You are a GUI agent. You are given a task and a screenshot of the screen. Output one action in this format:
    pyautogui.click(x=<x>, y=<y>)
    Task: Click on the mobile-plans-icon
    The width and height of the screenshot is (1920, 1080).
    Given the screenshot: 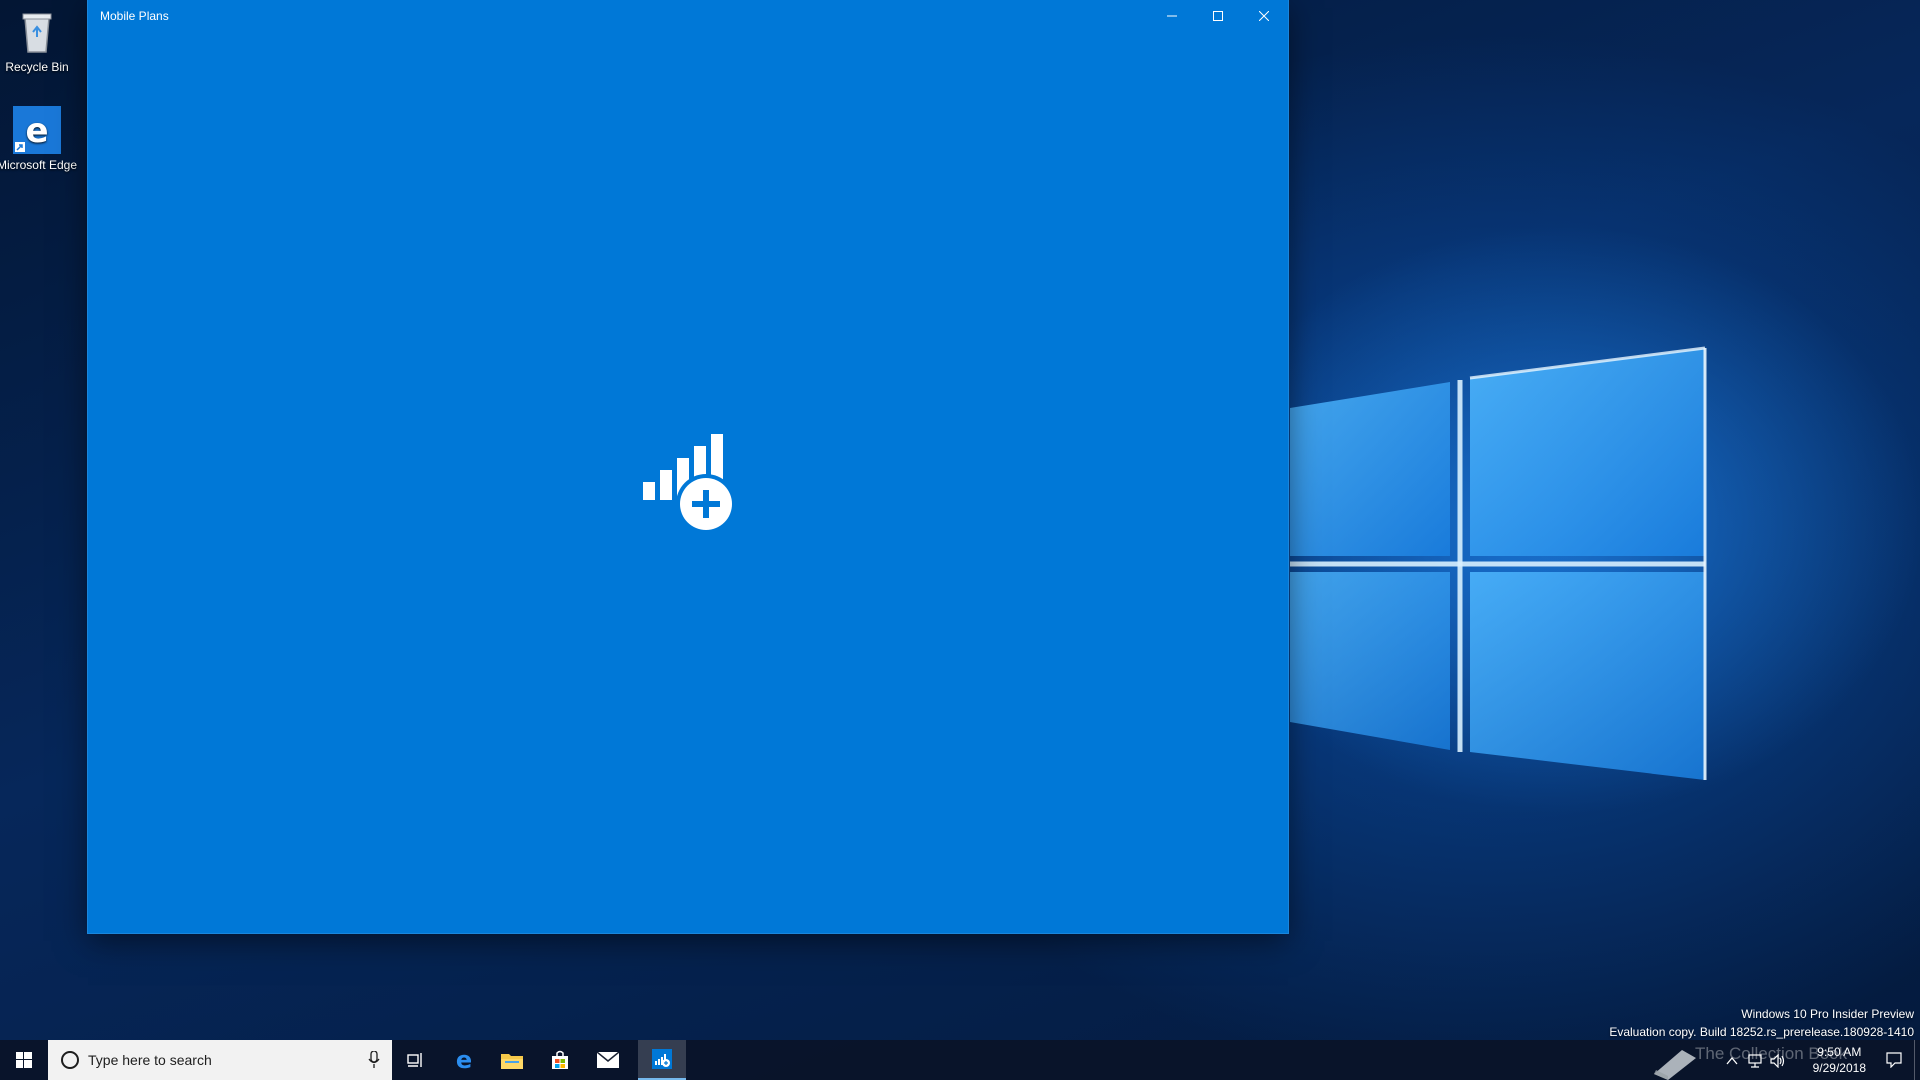 What is the action you would take?
    pyautogui.click(x=662, y=1059)
    